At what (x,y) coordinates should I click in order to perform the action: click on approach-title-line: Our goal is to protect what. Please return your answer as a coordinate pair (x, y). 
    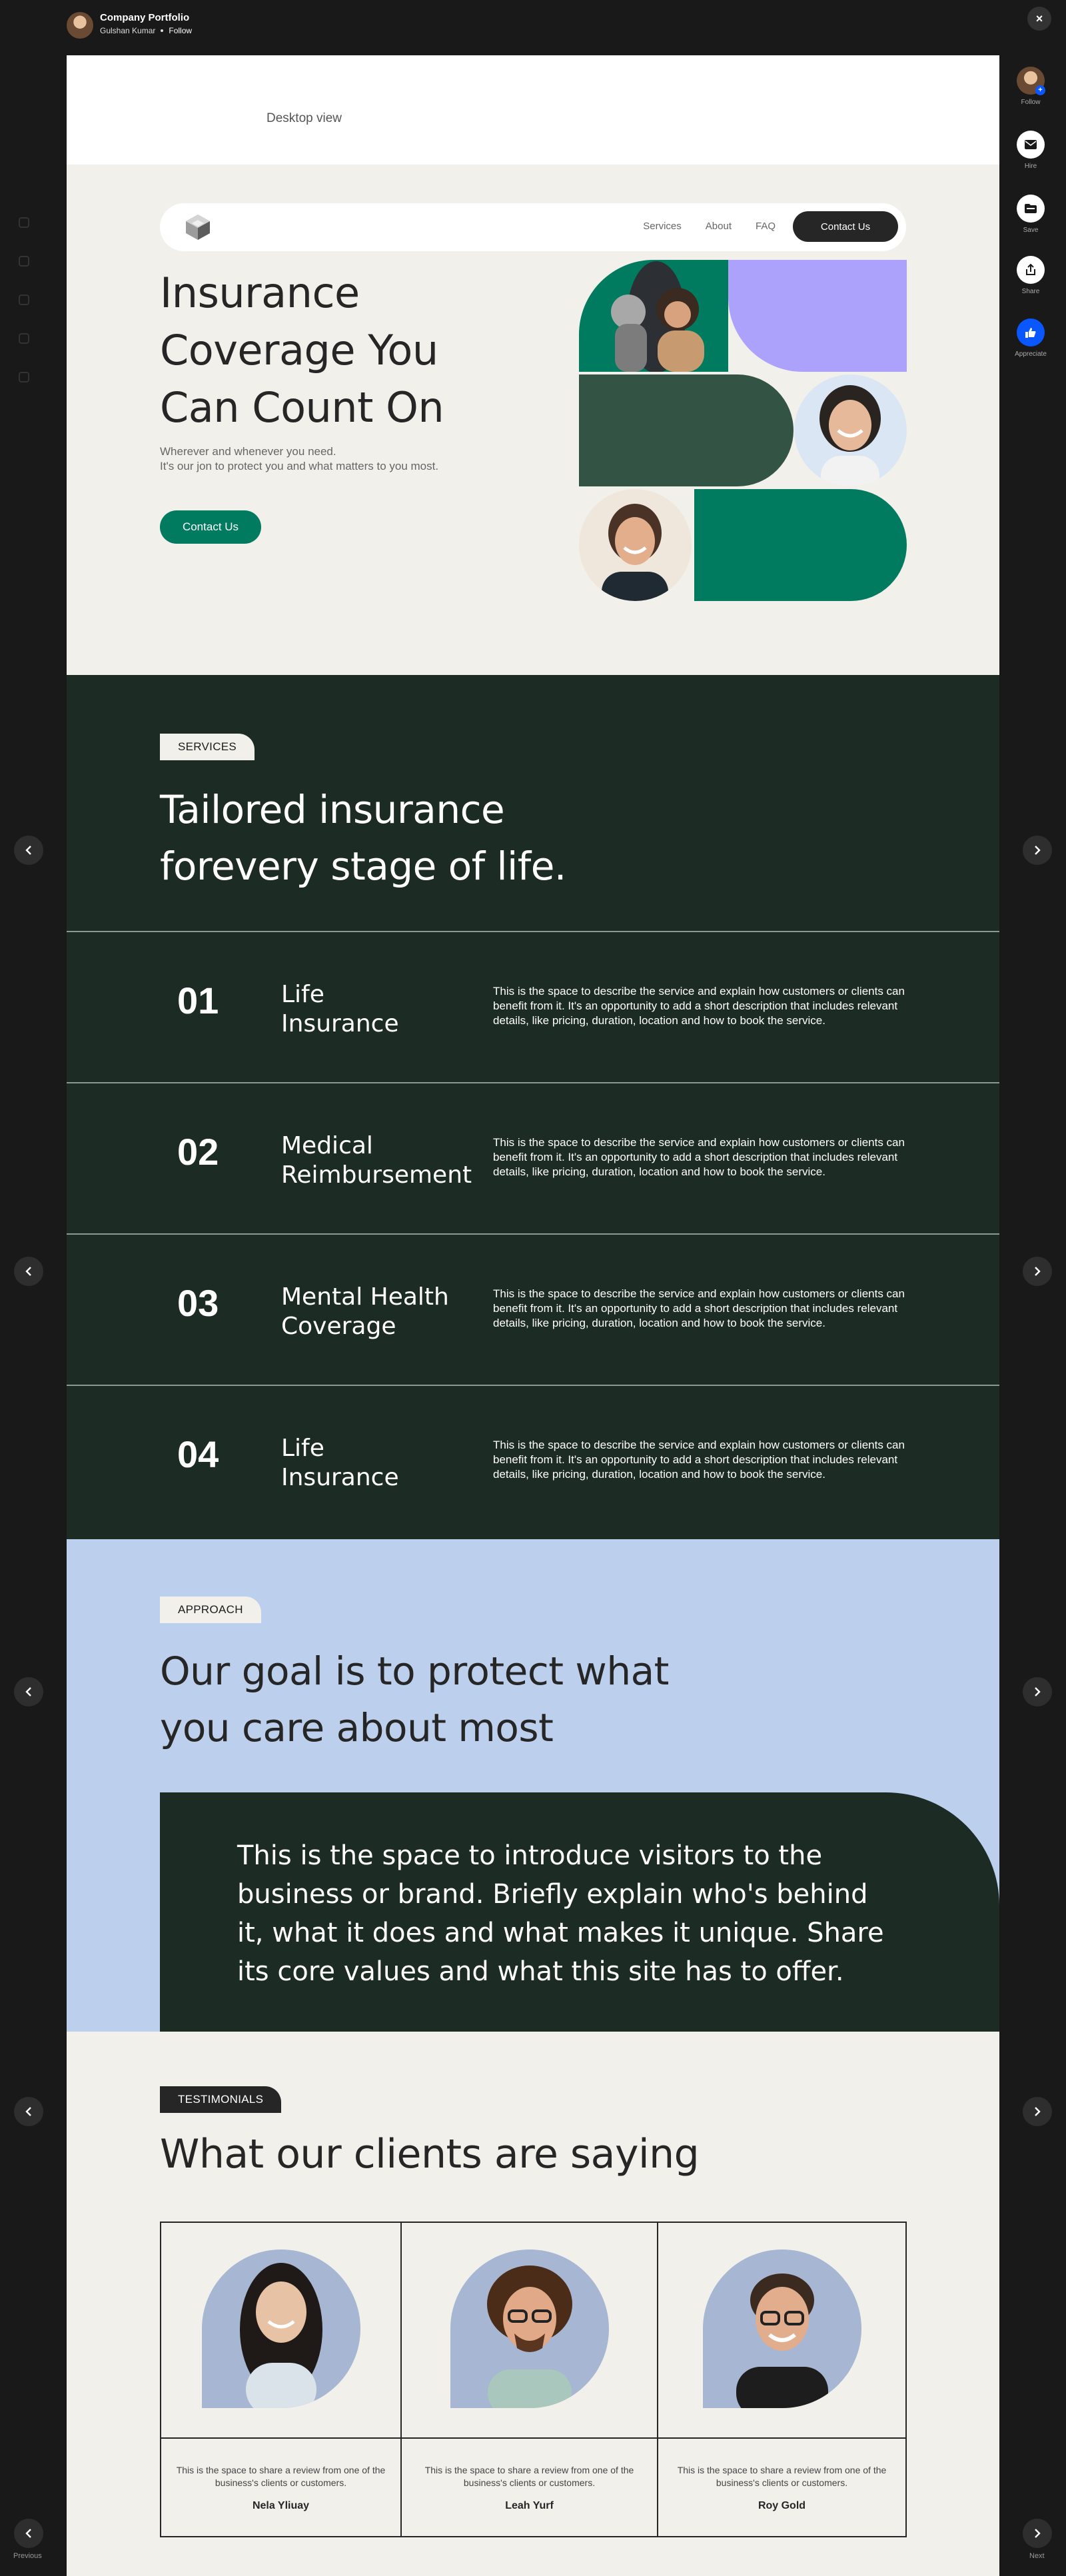
    Looking at the image, I should click on (414, 1671).